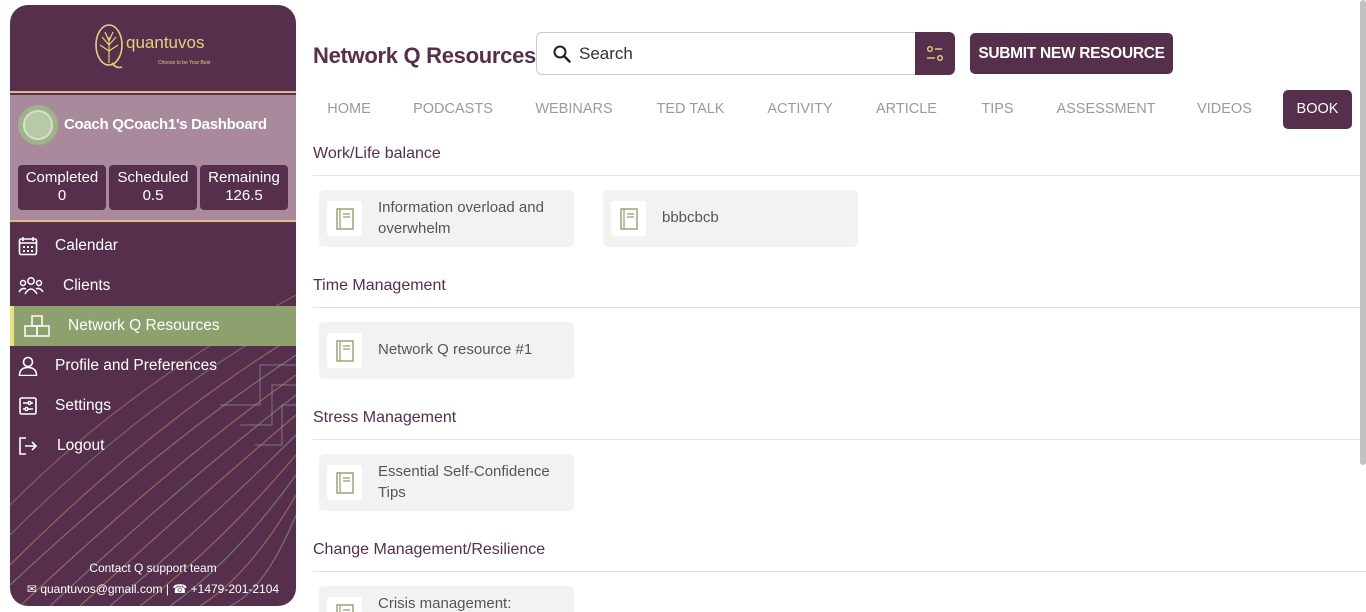  I want to click on stat-label: Completed, so click(62, 177).